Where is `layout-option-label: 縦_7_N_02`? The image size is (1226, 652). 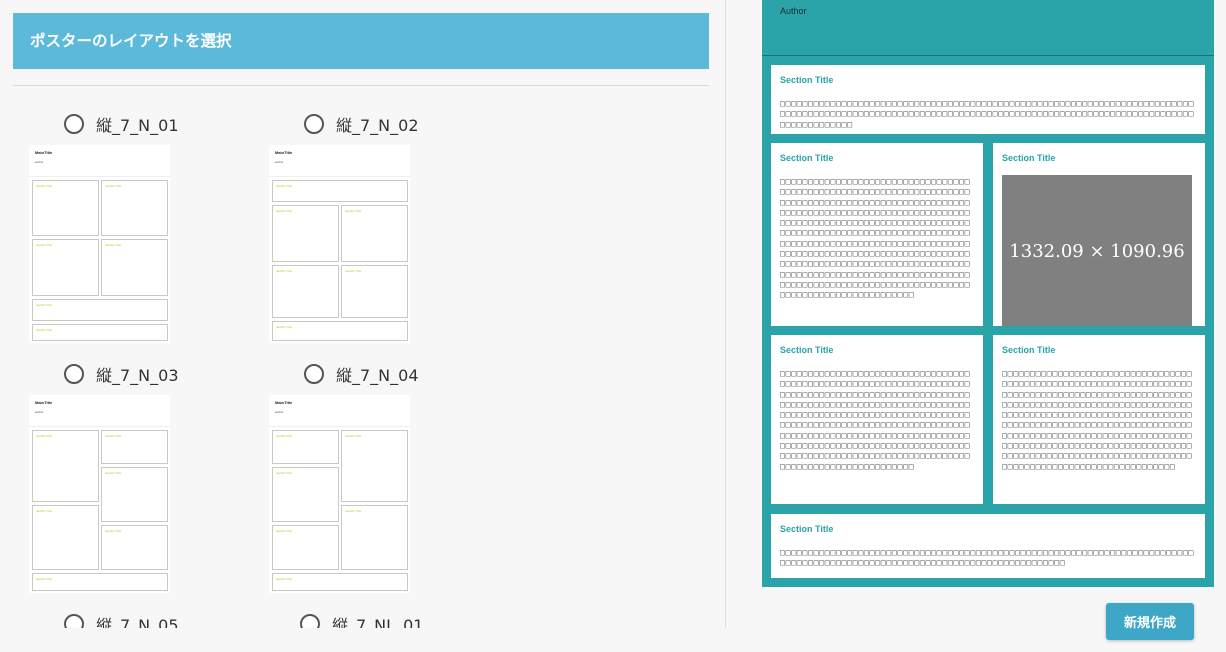 layout-option-label: 縦_7_N_02 is located at coordinates (377, 125).